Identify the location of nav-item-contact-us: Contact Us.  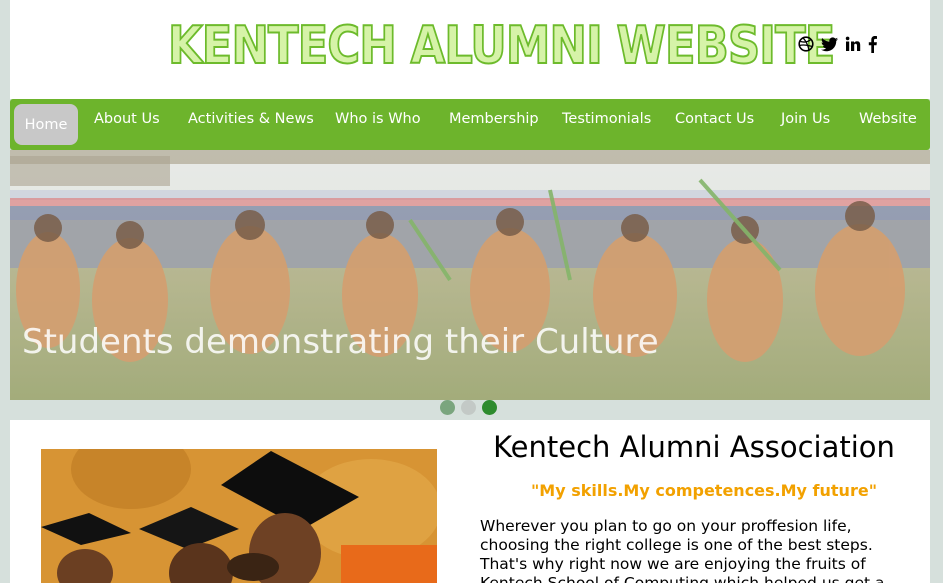
(714, 119).